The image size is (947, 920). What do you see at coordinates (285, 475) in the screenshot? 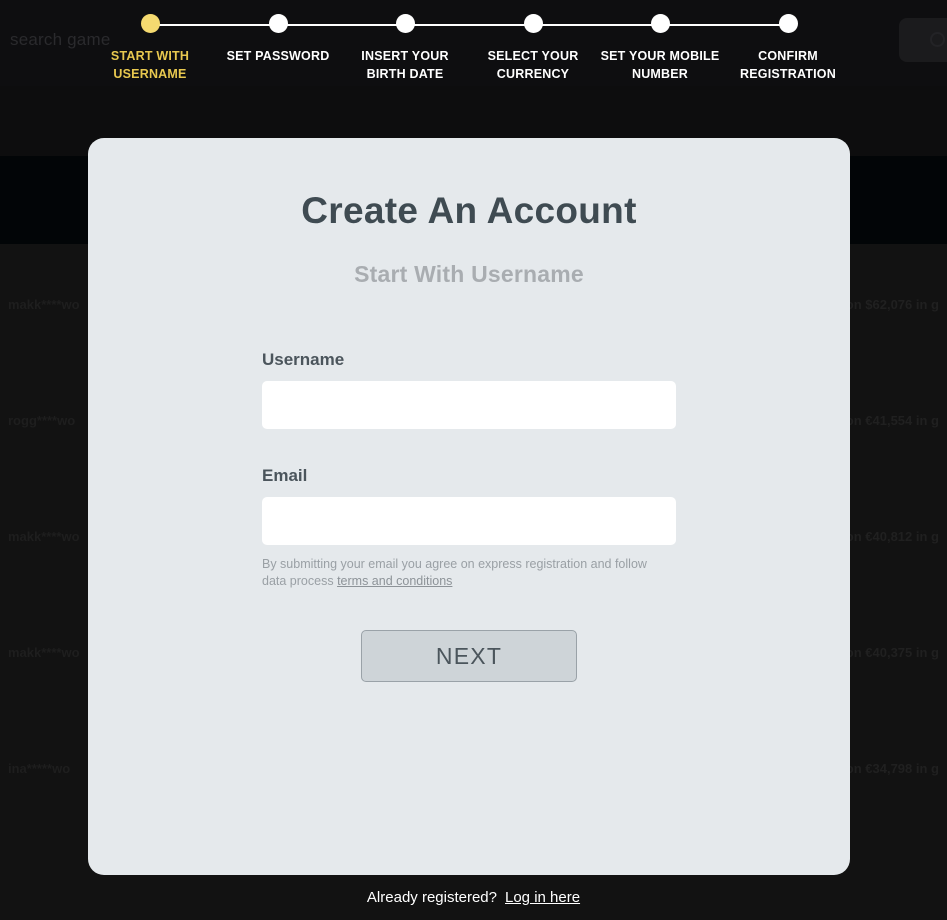
I see `email-label: Email` at bounding box center [285, 475].